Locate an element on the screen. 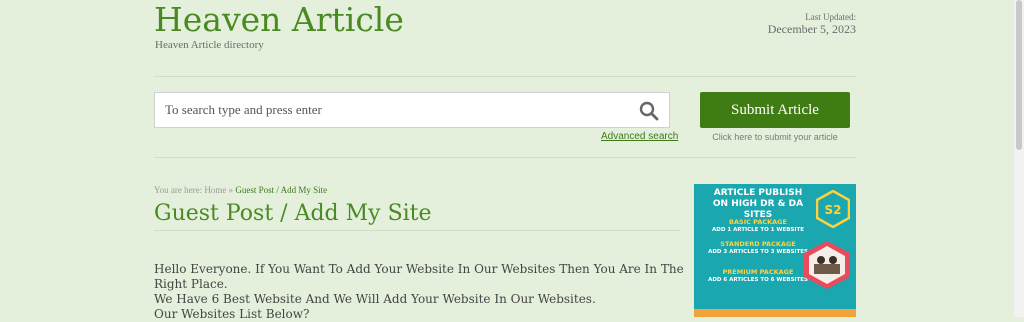  ad-bottom-strip is located at coordinates (775, 313).